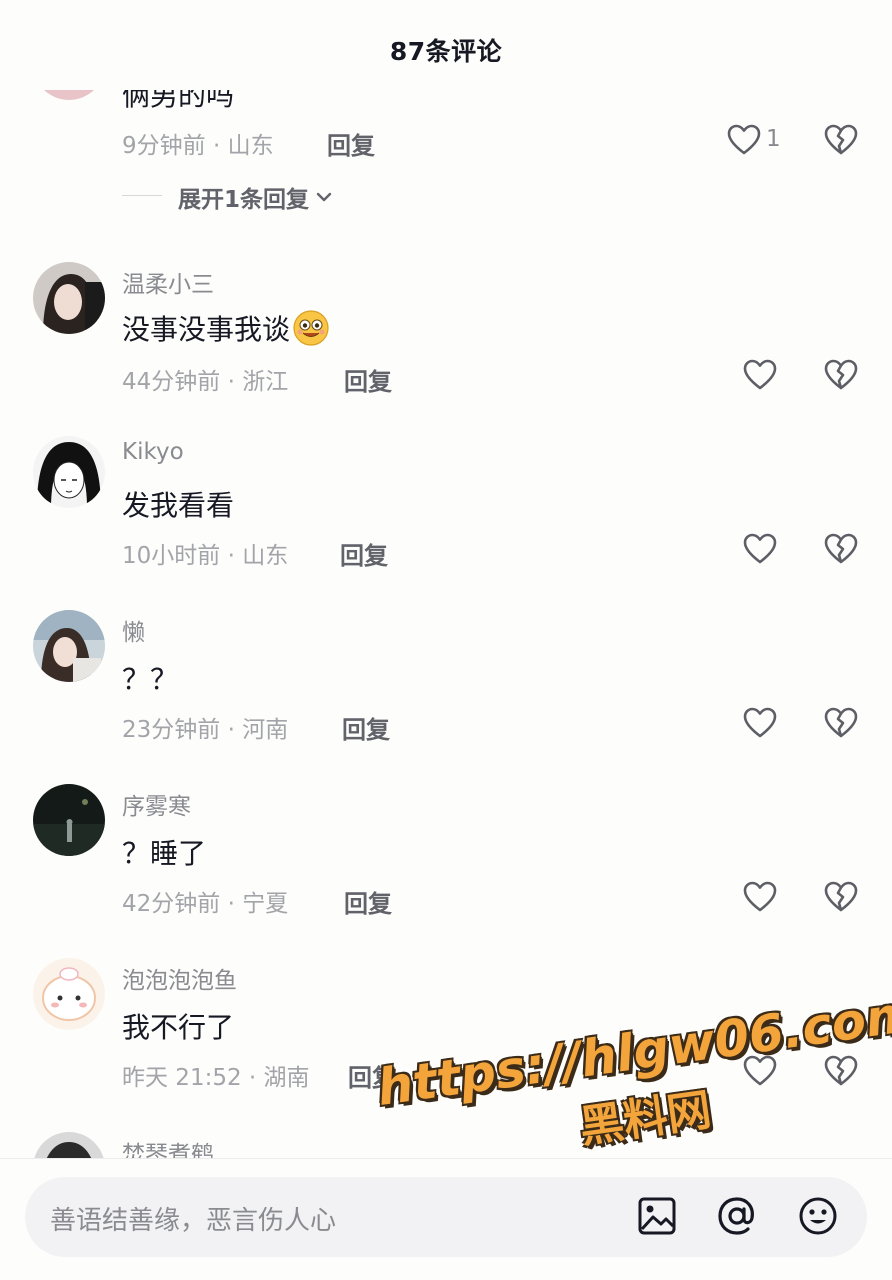 This screenshot has height=1280, width=892. Describe the element at coordinates (206, 329) in the screenshot. I see `comment-text-content: 没事没事我谈` at that location.